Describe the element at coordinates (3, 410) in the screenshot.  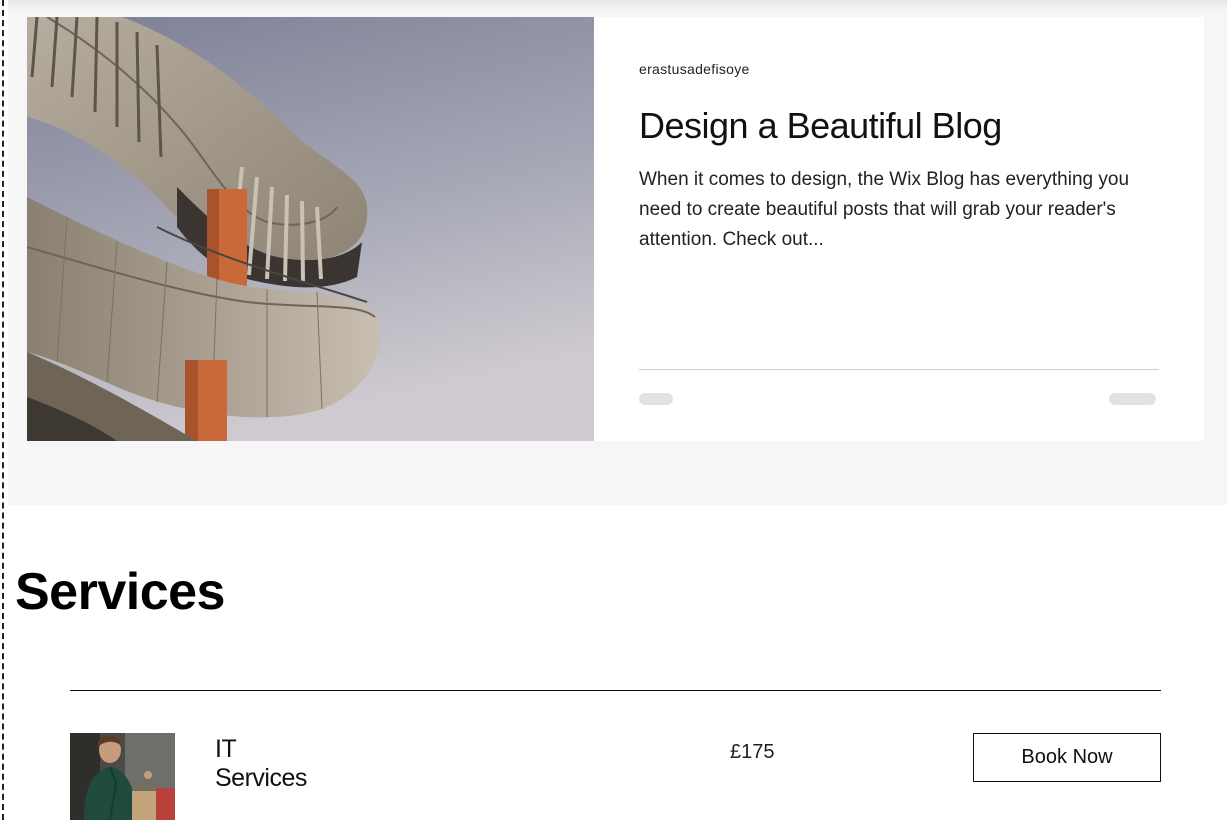
I see `editor-dashed-guide` at that location.